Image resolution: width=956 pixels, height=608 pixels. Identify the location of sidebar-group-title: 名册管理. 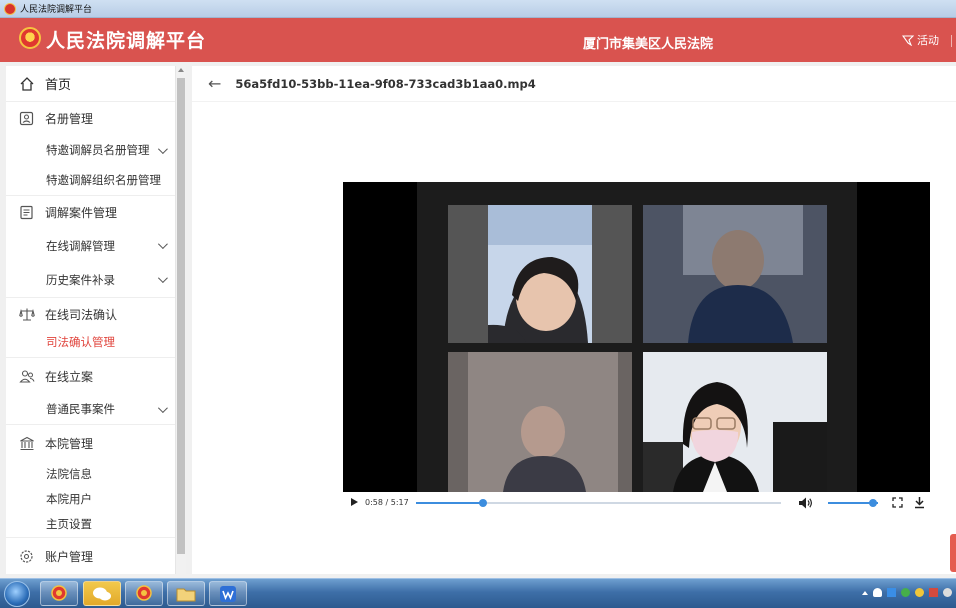
(90, 118).